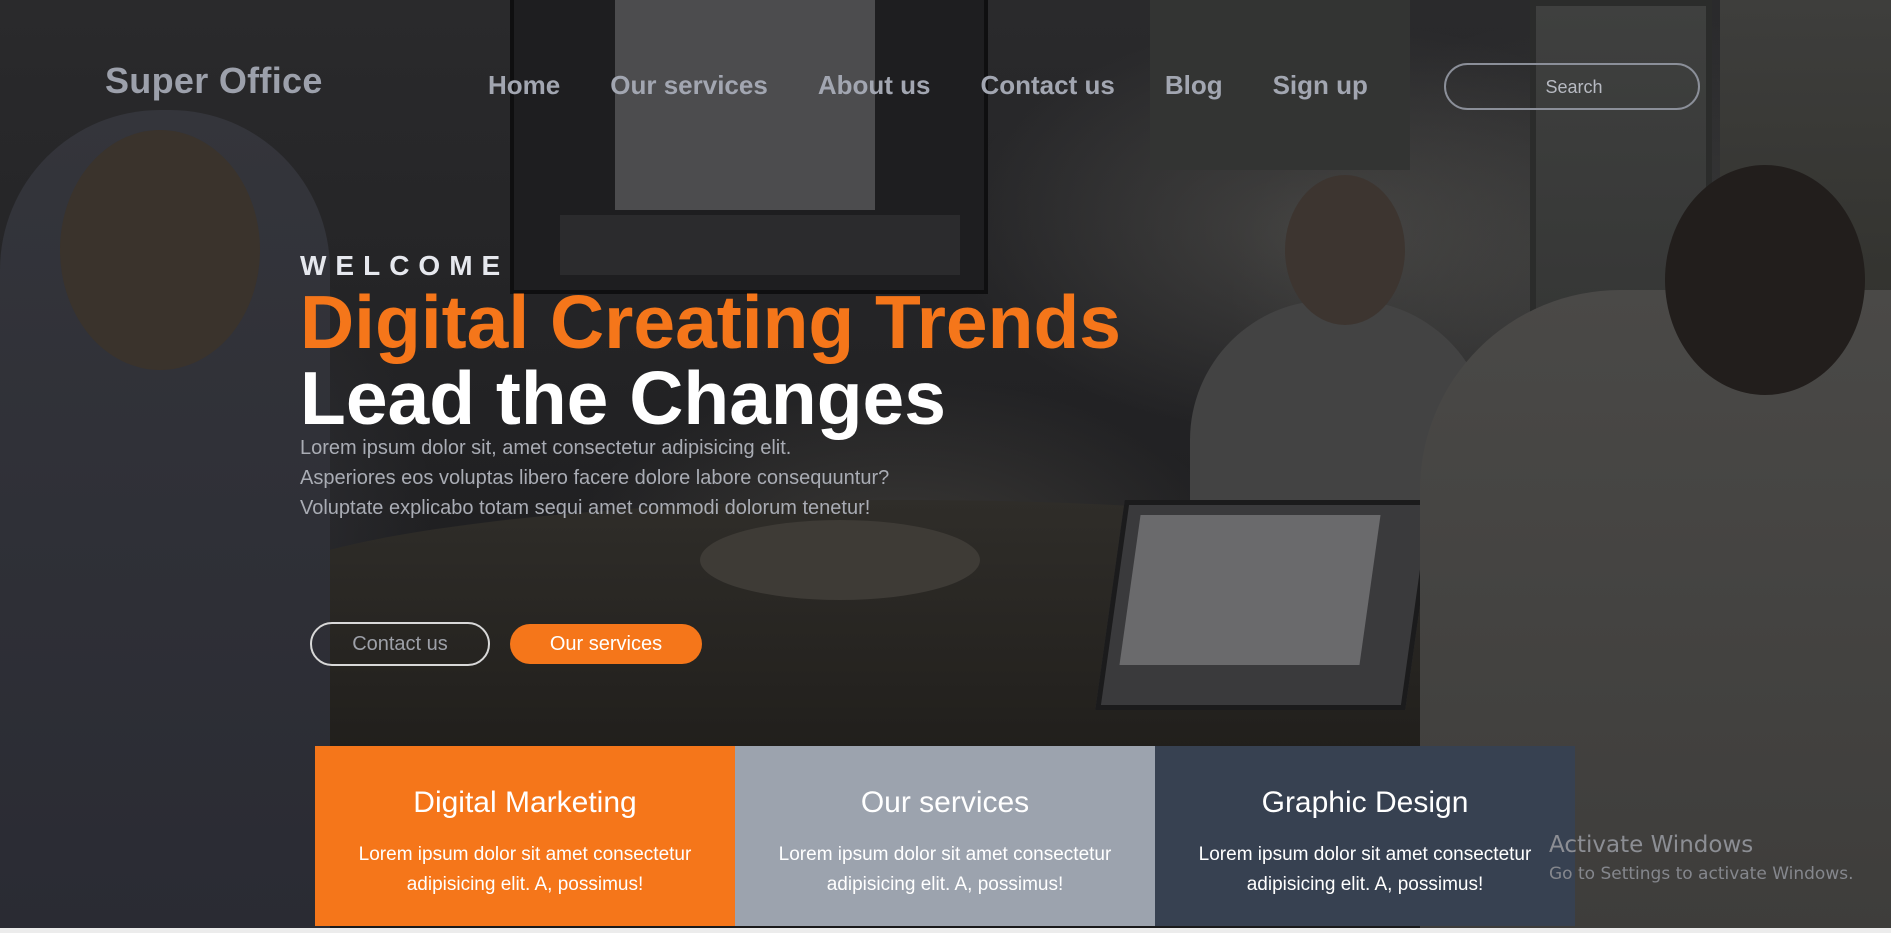 This screenshot has height=933, width=1891. Describe the element at coordinates (1320, 85) in the screenshot. I see `nav-item-sign-up: Sign up` at that location.